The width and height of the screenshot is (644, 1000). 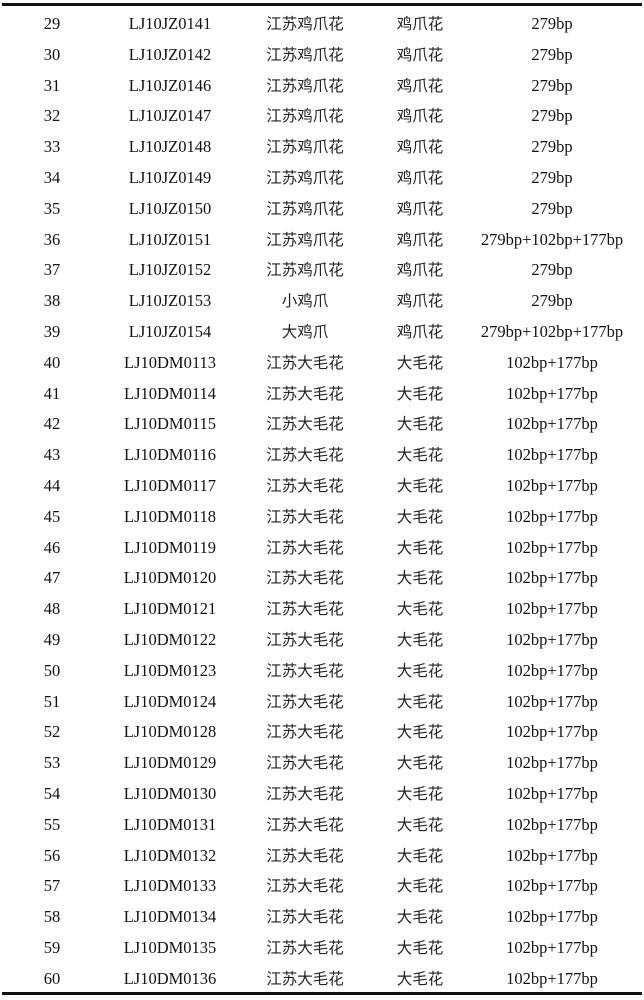 I want to click on row-number-cell: 30, so click(x=52, y=54).